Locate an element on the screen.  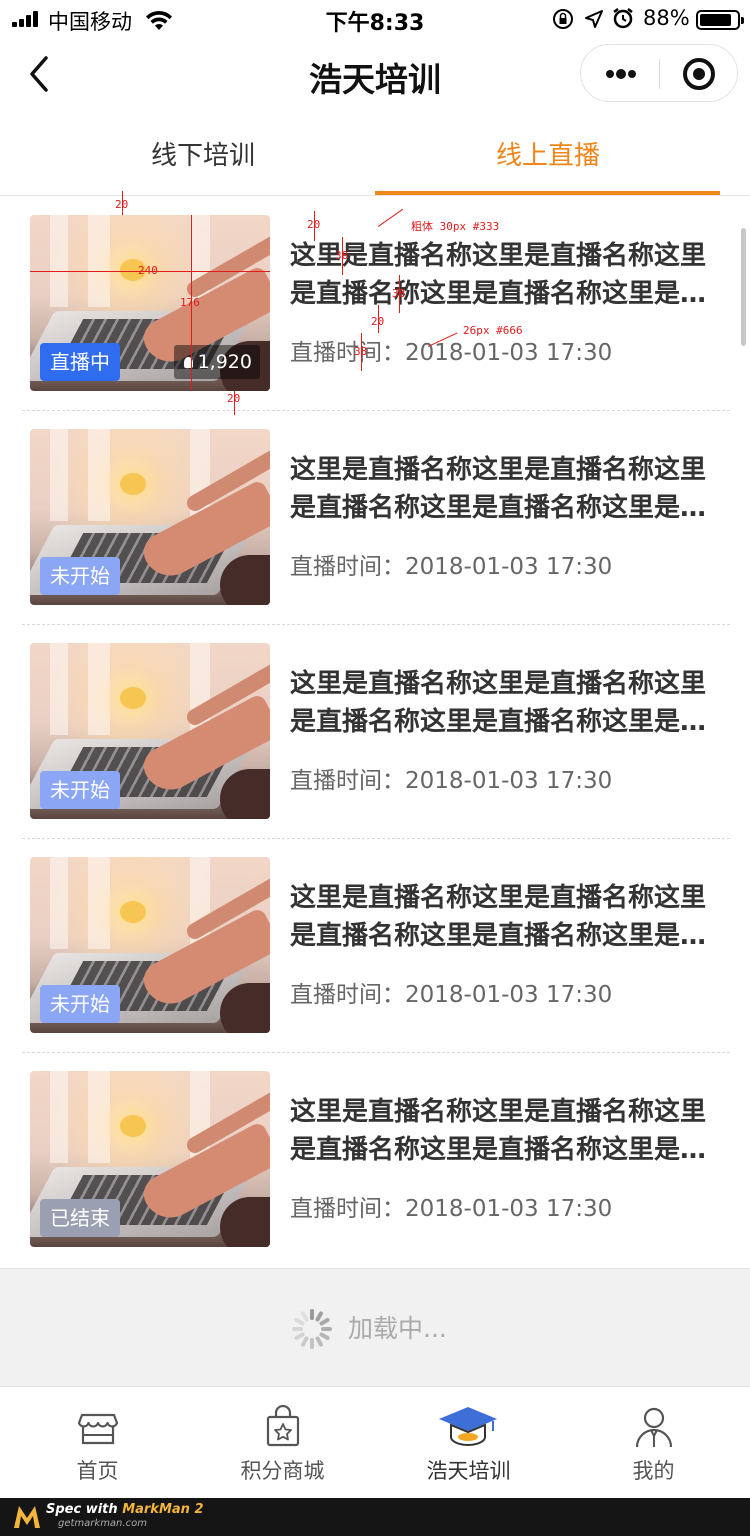
store-icon is located at coordinates (98, 1429).